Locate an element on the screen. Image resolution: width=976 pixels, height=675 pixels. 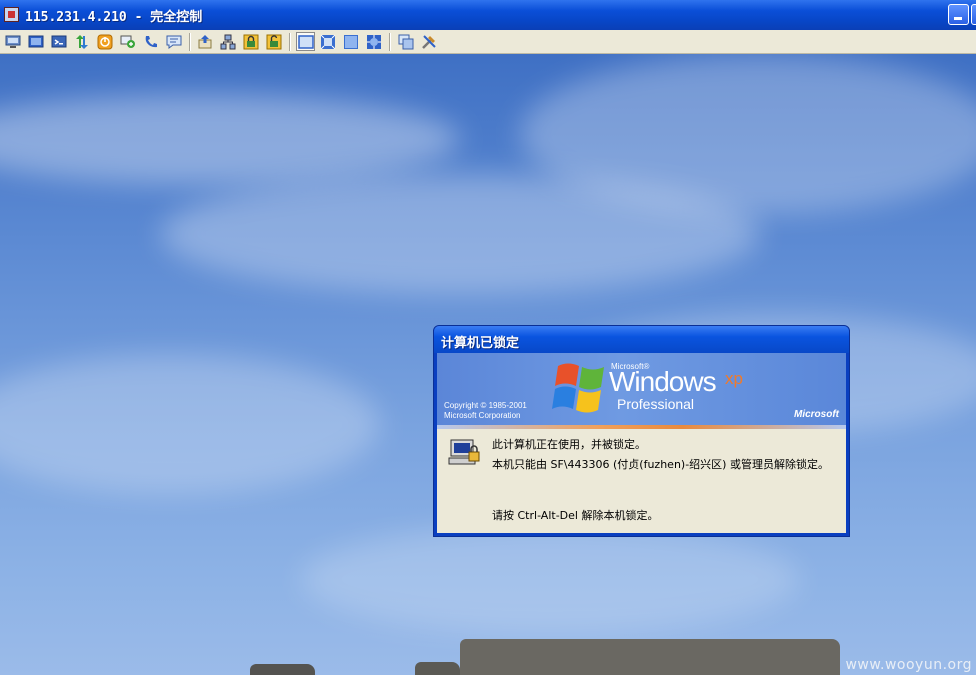
chat-icon is located at coordinates (127, 41).